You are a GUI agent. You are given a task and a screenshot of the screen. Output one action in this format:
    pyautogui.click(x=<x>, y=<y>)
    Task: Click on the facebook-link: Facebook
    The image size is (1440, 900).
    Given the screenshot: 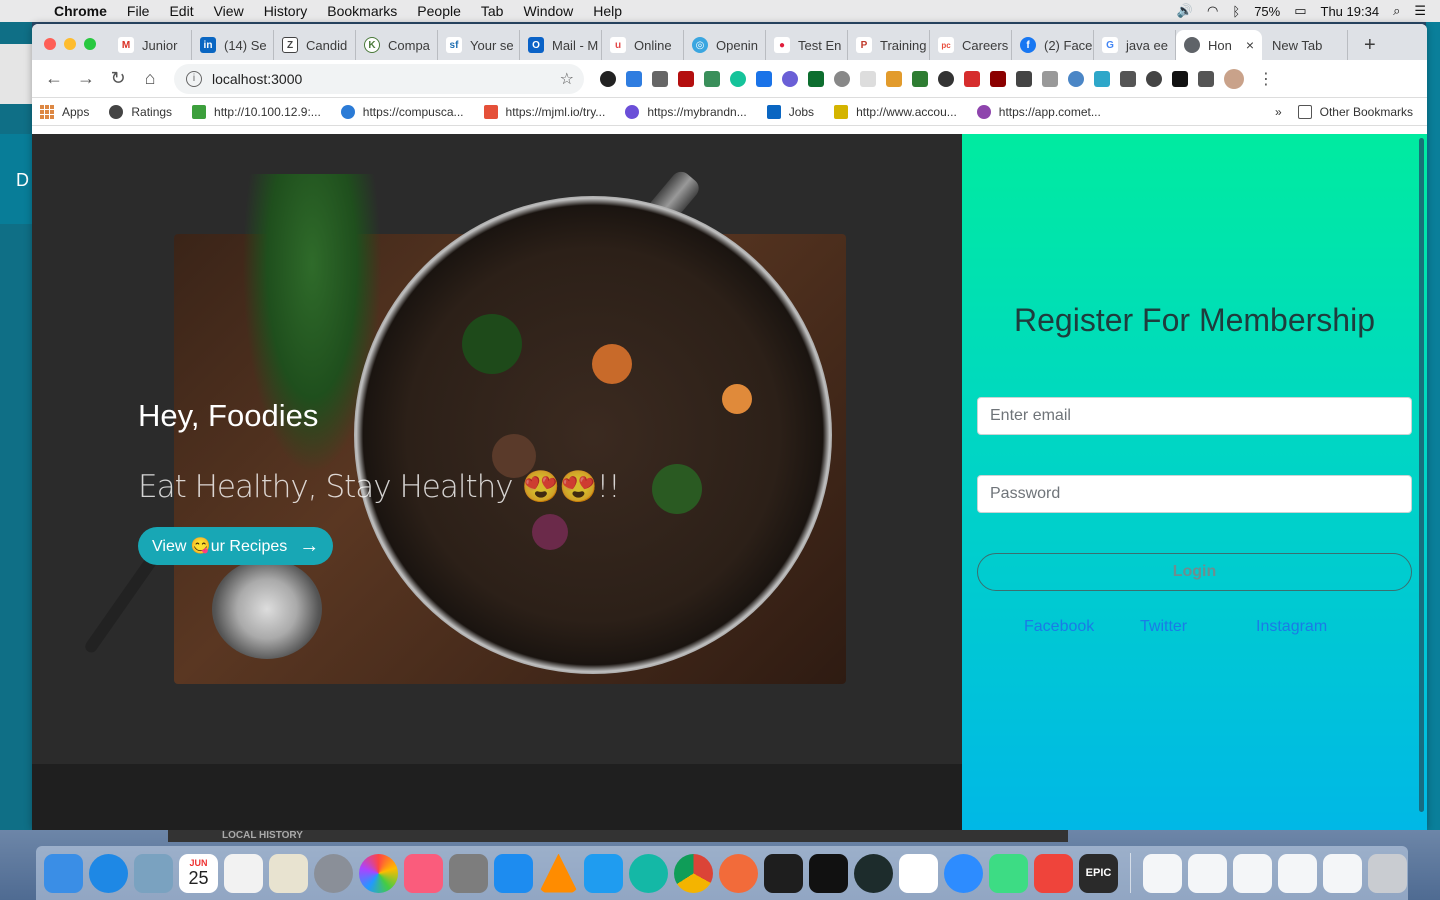 What is the action you would take?
    pyautogui.click(x=1059, y=627)
    